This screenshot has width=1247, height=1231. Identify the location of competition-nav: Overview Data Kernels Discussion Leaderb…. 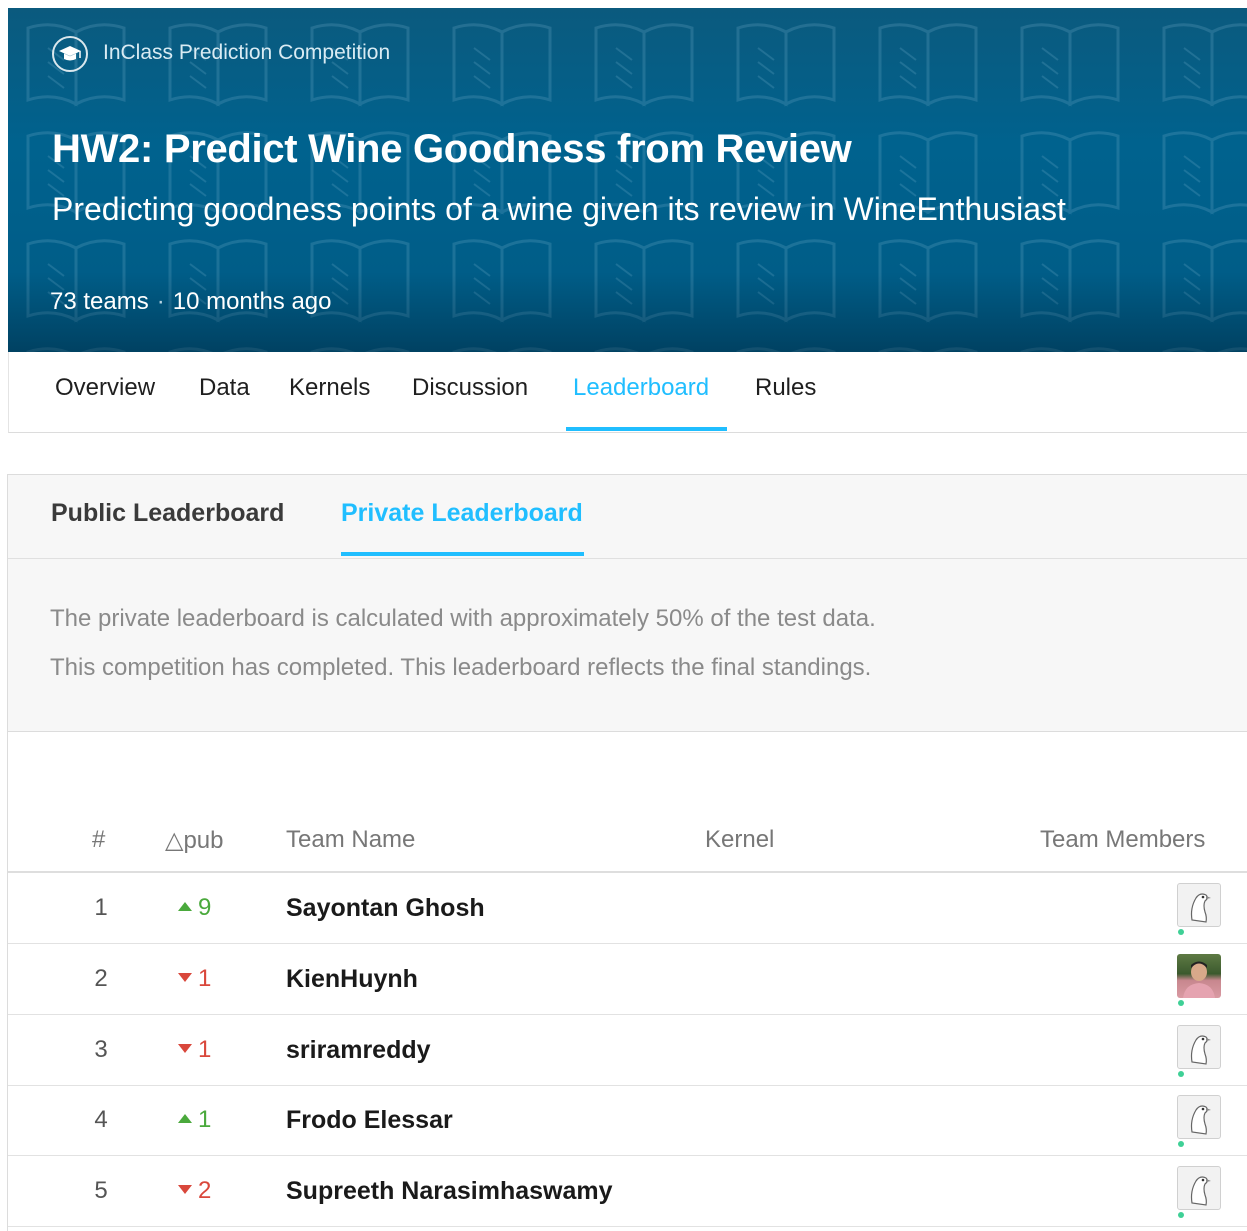
(627, 392).